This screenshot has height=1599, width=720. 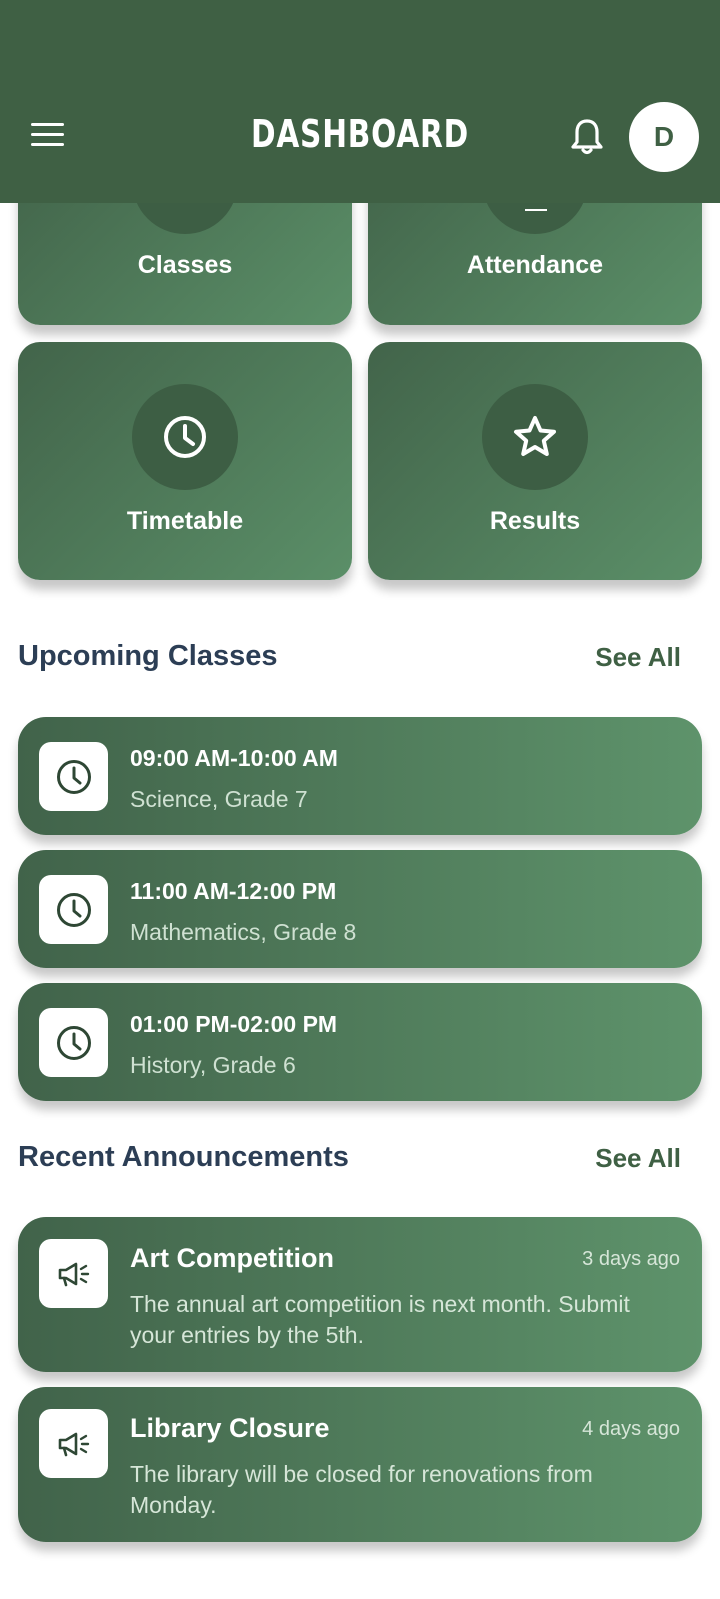 What do you see at coordinates (234, 758) in the screenshot?
I see `class-time: 09:00 AM-10:00 AM` at bounding box center [234, 758].